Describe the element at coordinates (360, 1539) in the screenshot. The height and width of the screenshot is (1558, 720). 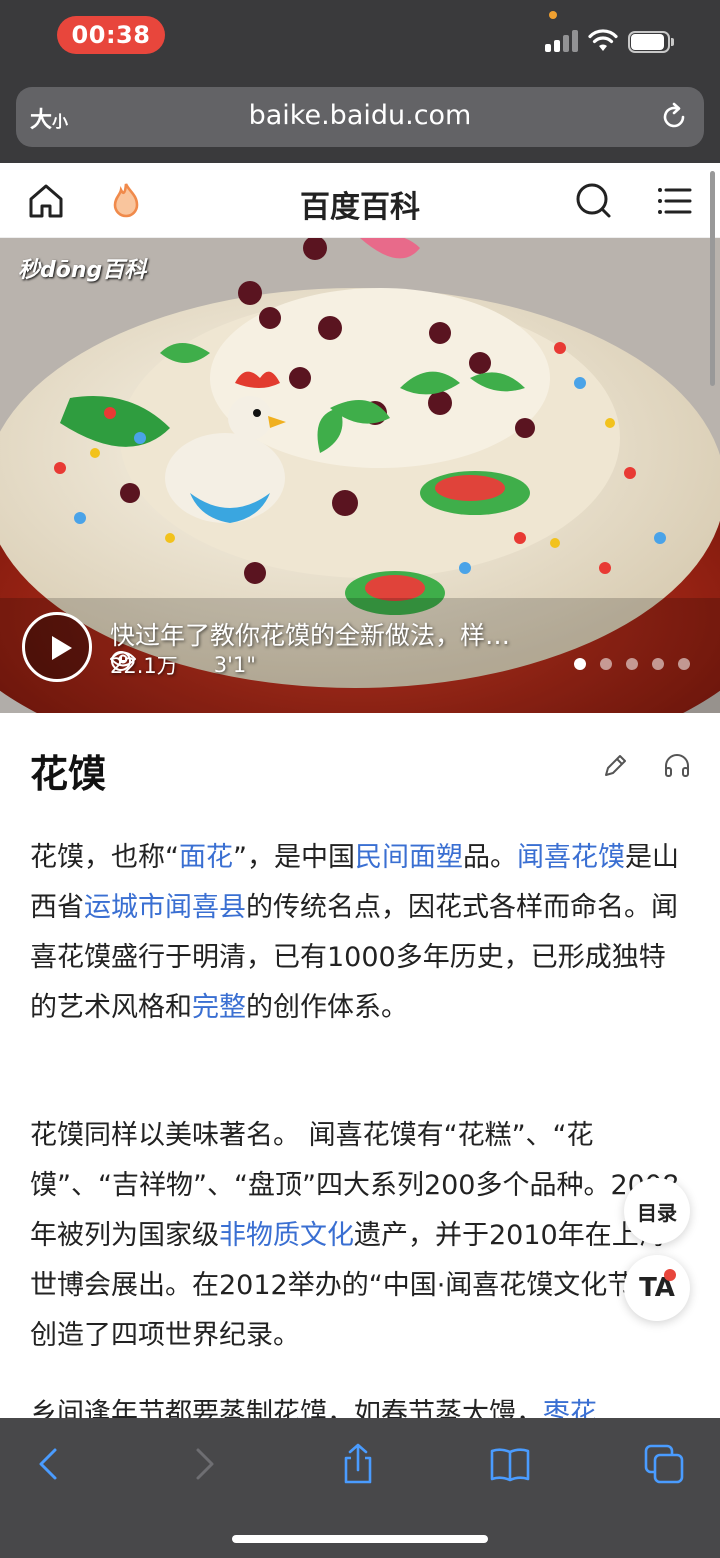
I see `home-indicator` at that location.